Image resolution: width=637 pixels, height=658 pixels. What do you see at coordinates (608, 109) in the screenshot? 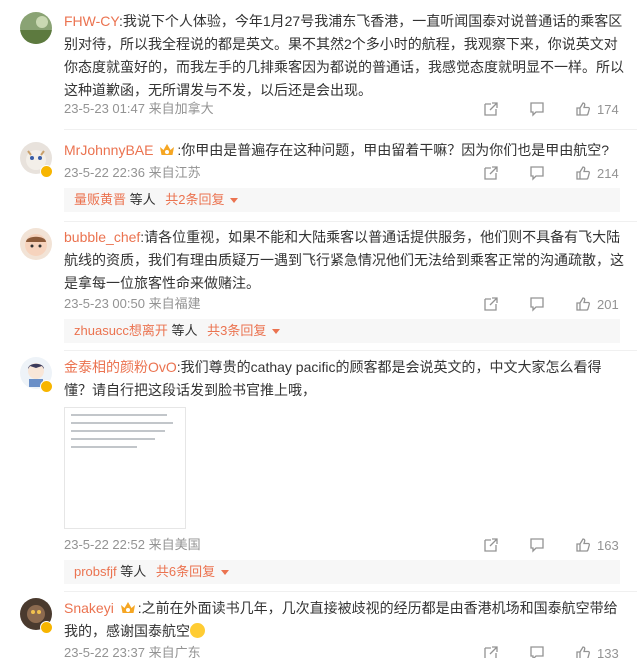
I see `like-count: 174` at bounding box center [608, 109].